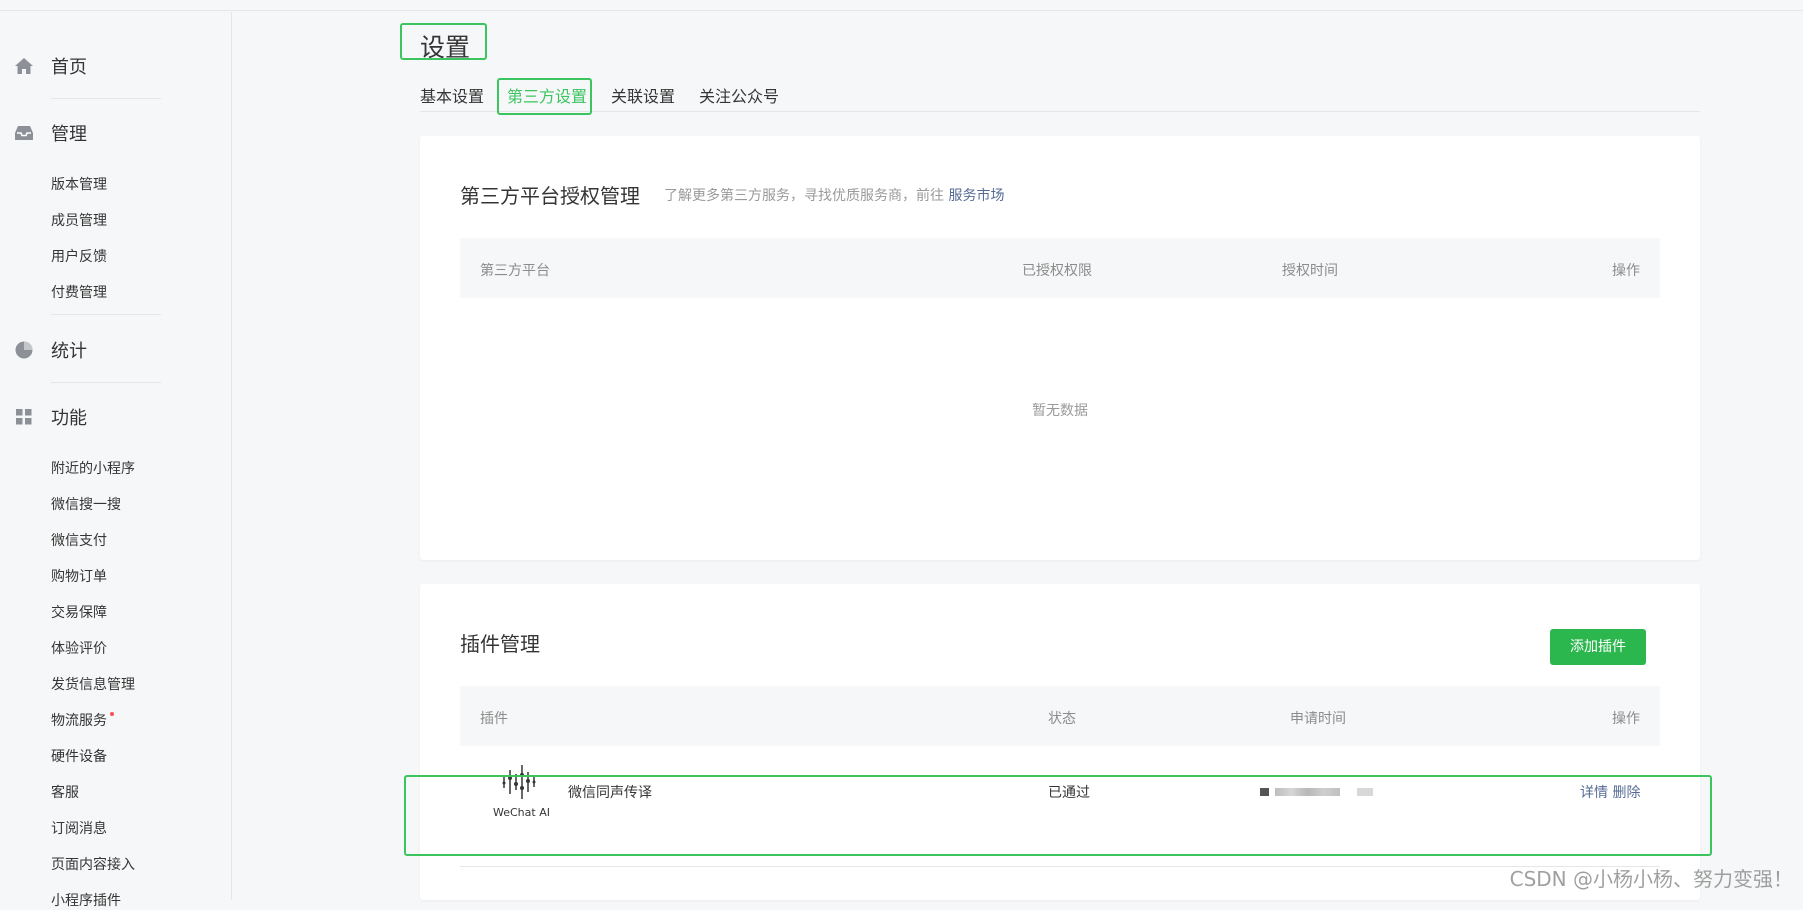 The image size is (1803, 910). What do you see at coordinates (69, 351) in the screenshot?
I see `nav-stats-label: 统计` at bounding box center [69, 351].